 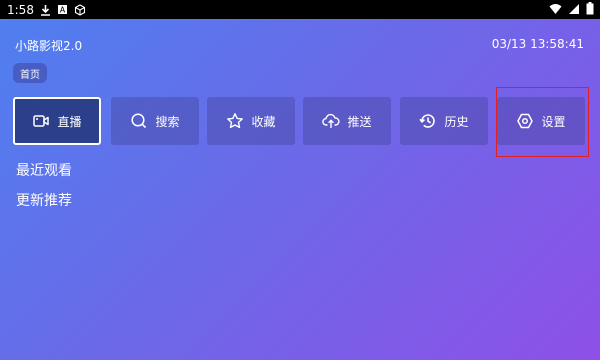 I want to click on search-icon, so click(x=139, y=121).